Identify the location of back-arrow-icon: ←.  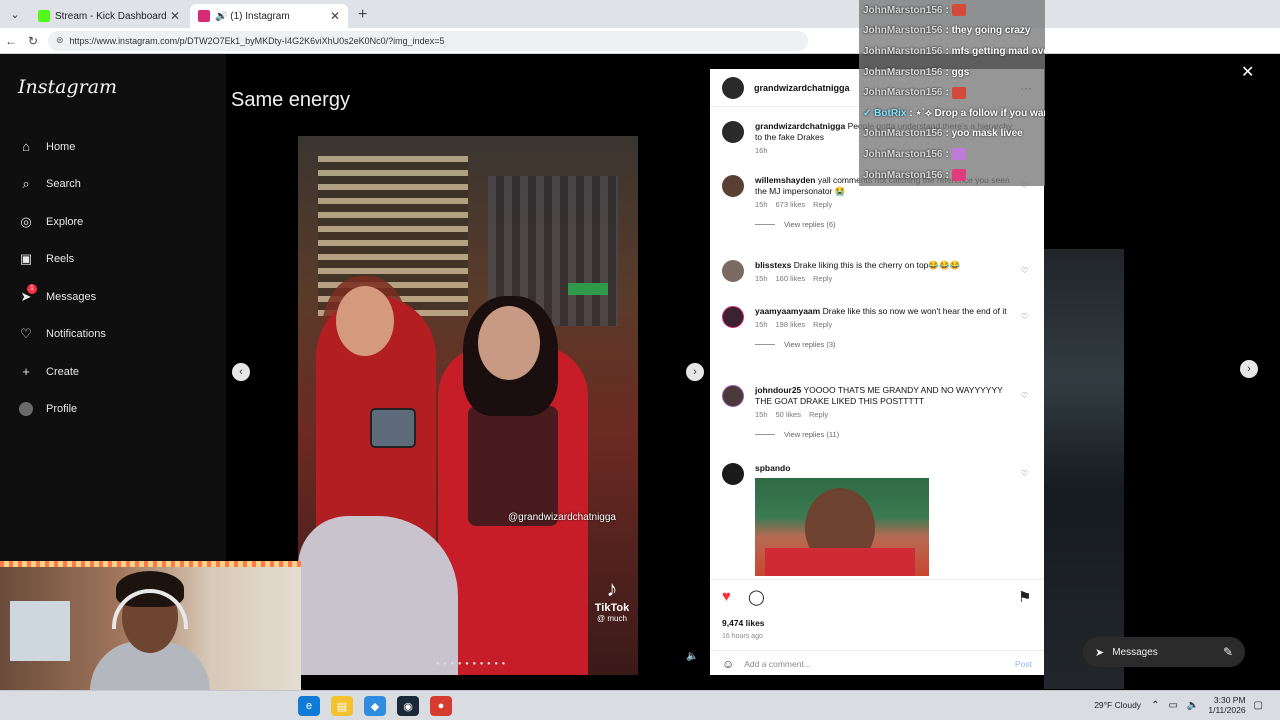
(11, 41).